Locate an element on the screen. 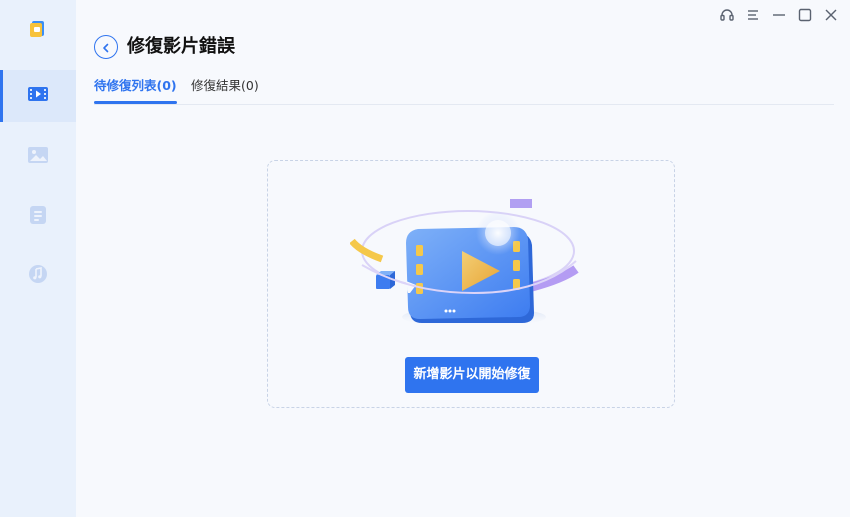  image-icon is located at coordinates (38, 157).